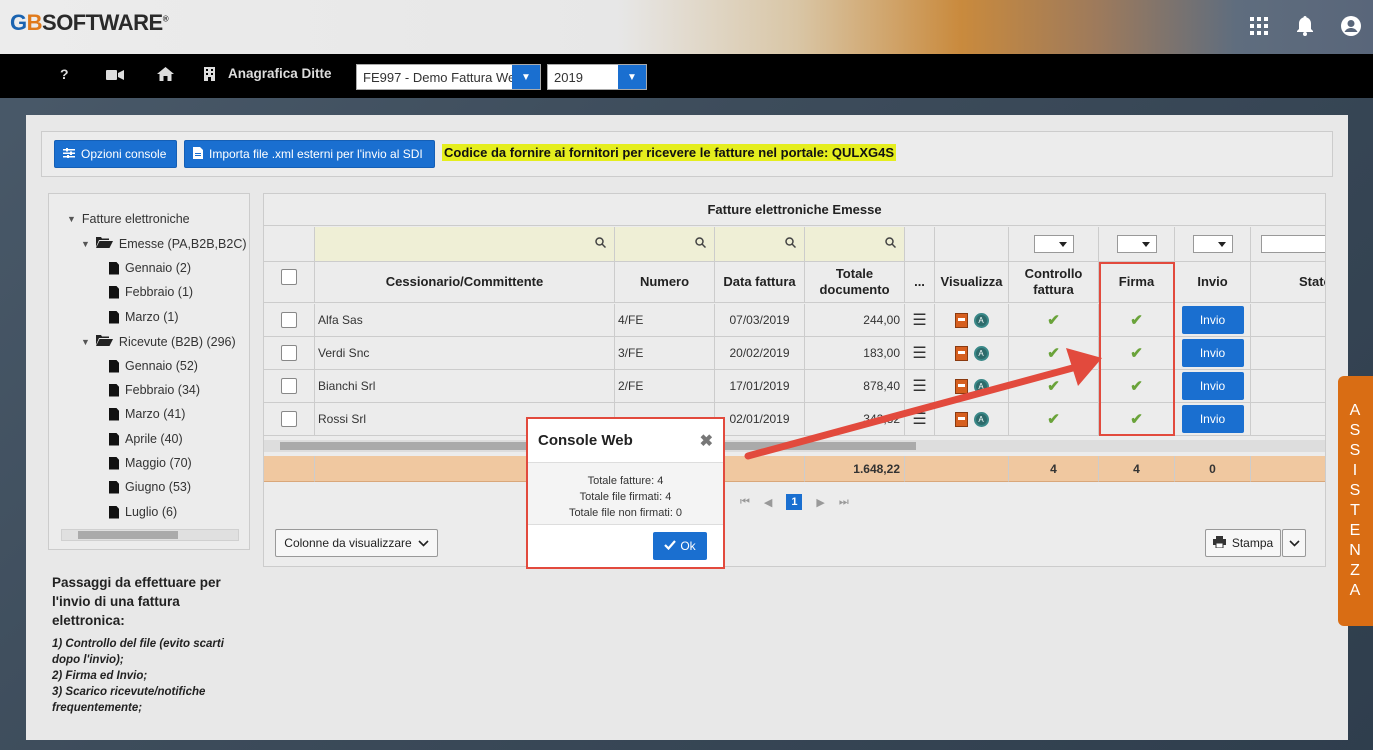 Image resolution: width=1373 pixels, height=750 pixels. I want to click on header-numero: Numero, so click(665, 282).